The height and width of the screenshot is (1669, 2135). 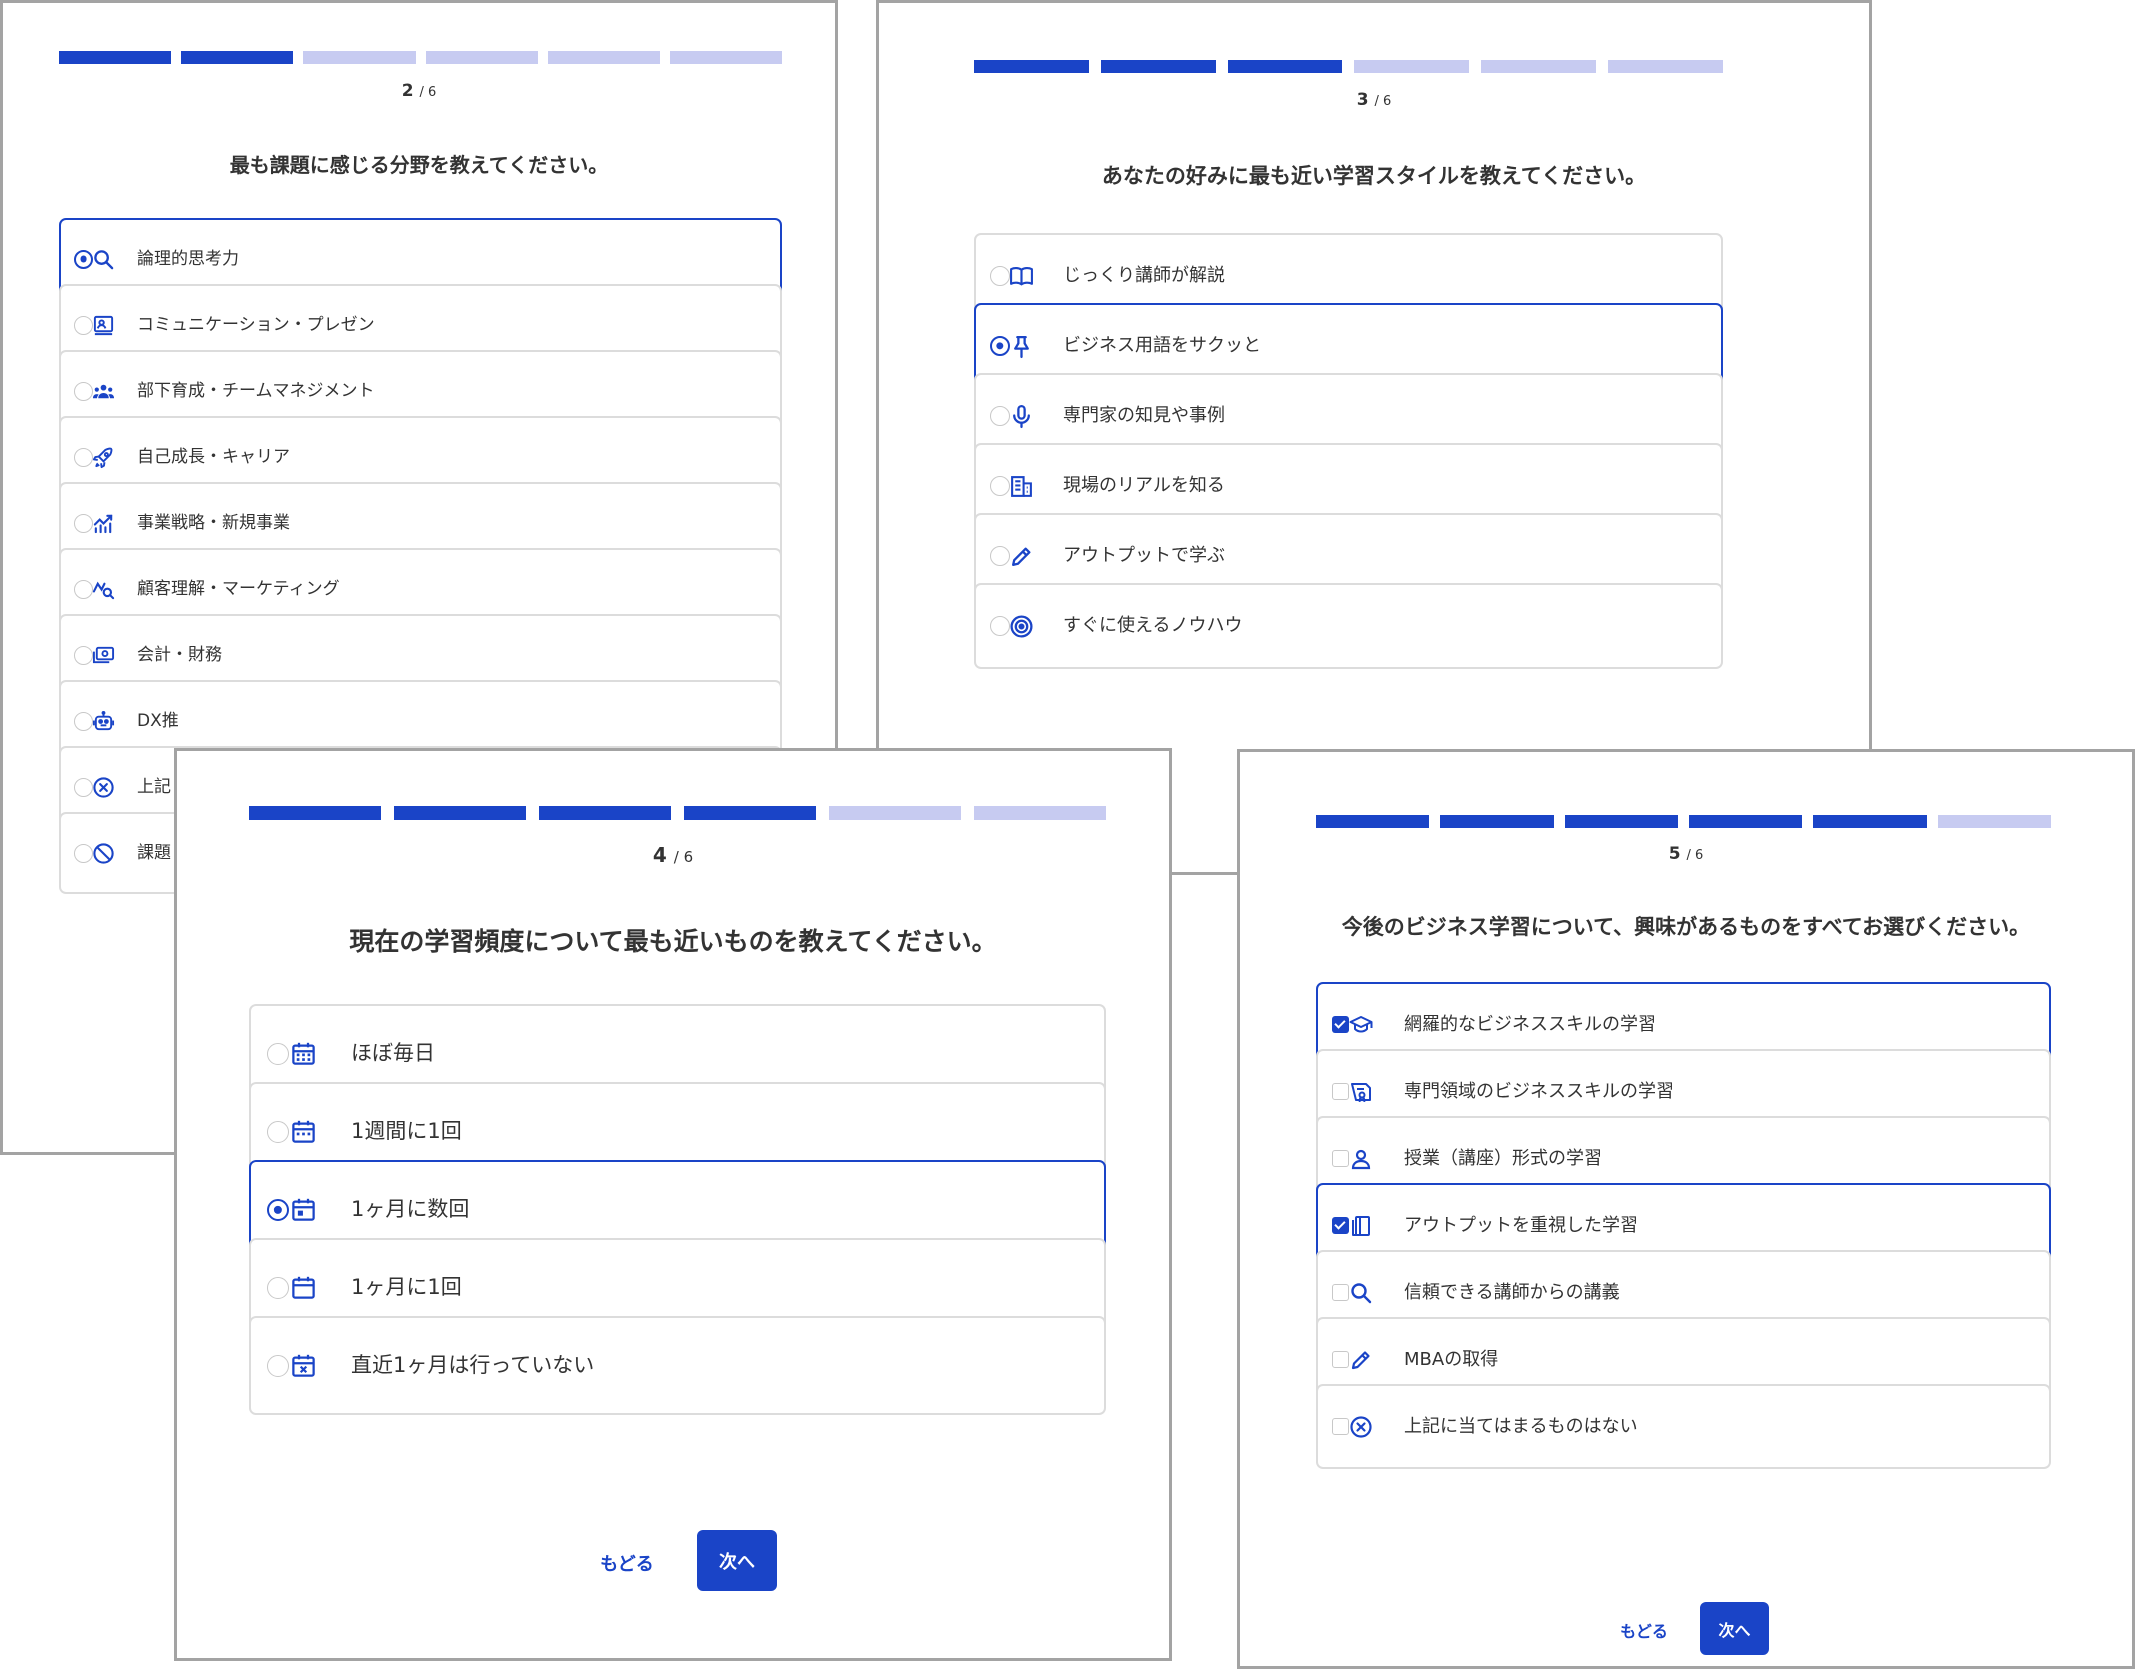 What do you see at coordinates (103, 457) in the screenshot?
I see `rocket-icon` at bounding box center [103, 457].